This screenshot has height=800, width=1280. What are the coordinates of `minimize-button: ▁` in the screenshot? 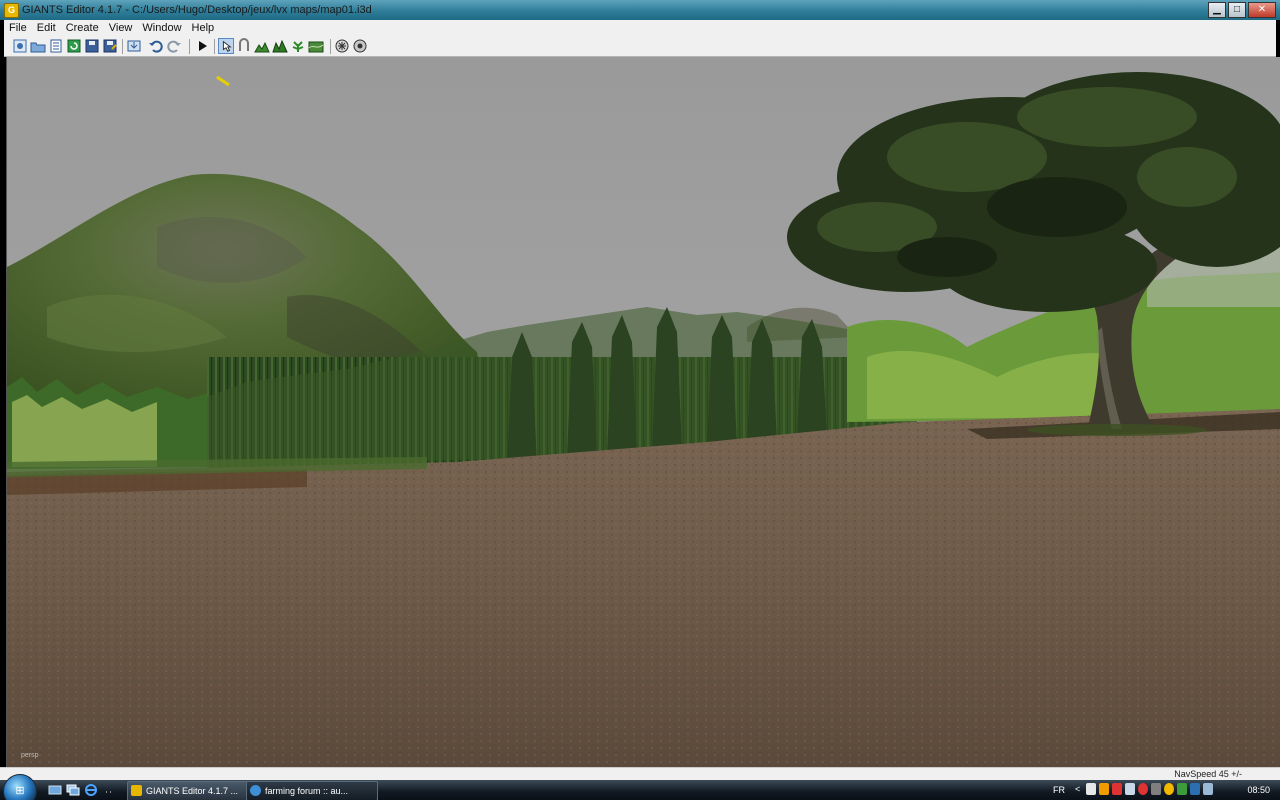 It's located at (1217, 10).